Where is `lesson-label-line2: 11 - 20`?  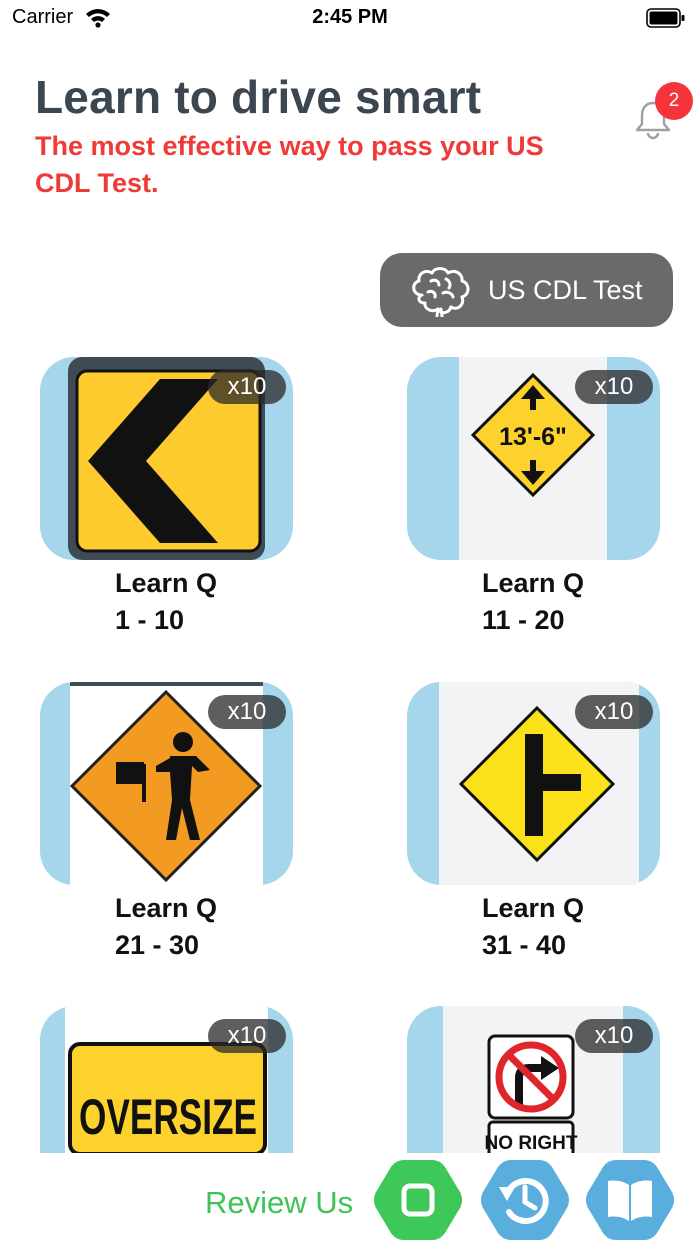 lesson-label-line2: 11 - 20 is located at coordinates (523, 620).